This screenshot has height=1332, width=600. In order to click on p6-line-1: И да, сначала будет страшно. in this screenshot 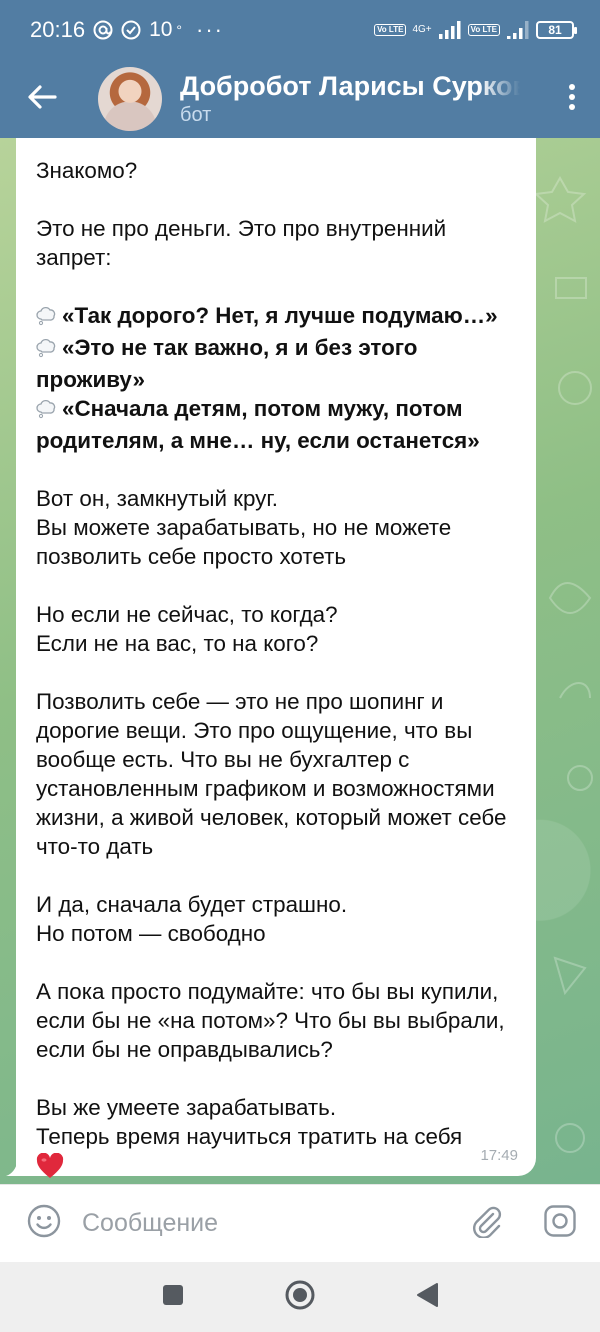, I will do `click(192, 904)`.